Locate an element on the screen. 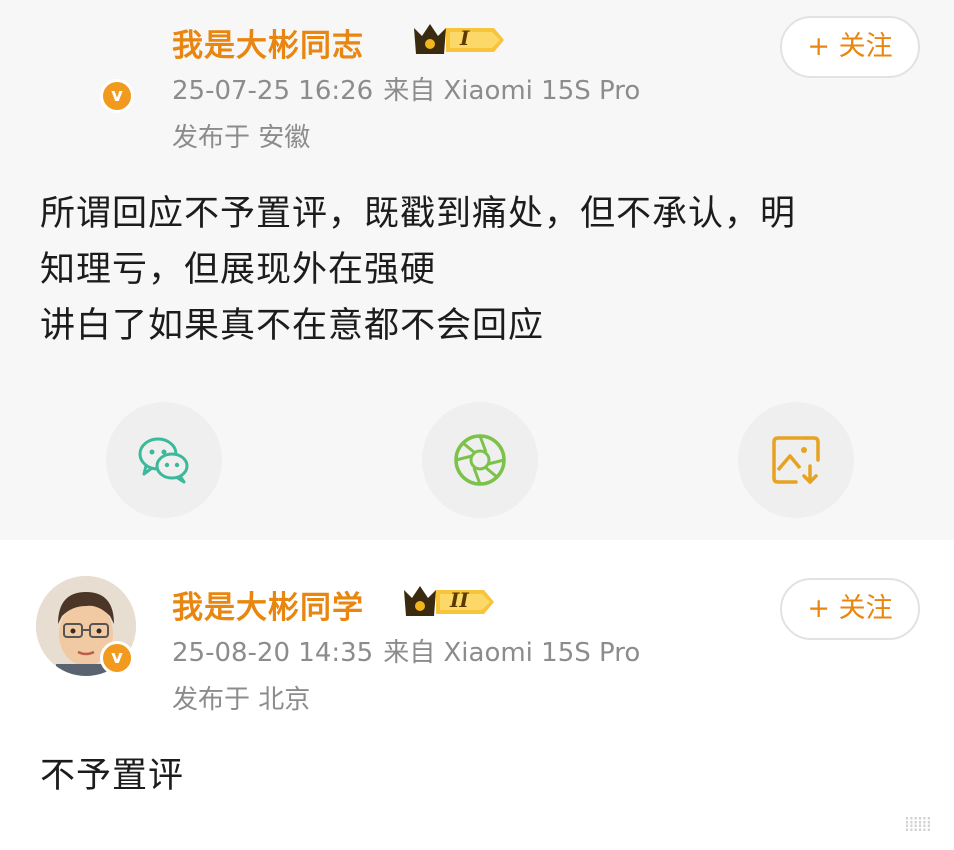 The width and height of the screenshot is (954, 850). share-wechat-button is located at coordinates (164, 460).